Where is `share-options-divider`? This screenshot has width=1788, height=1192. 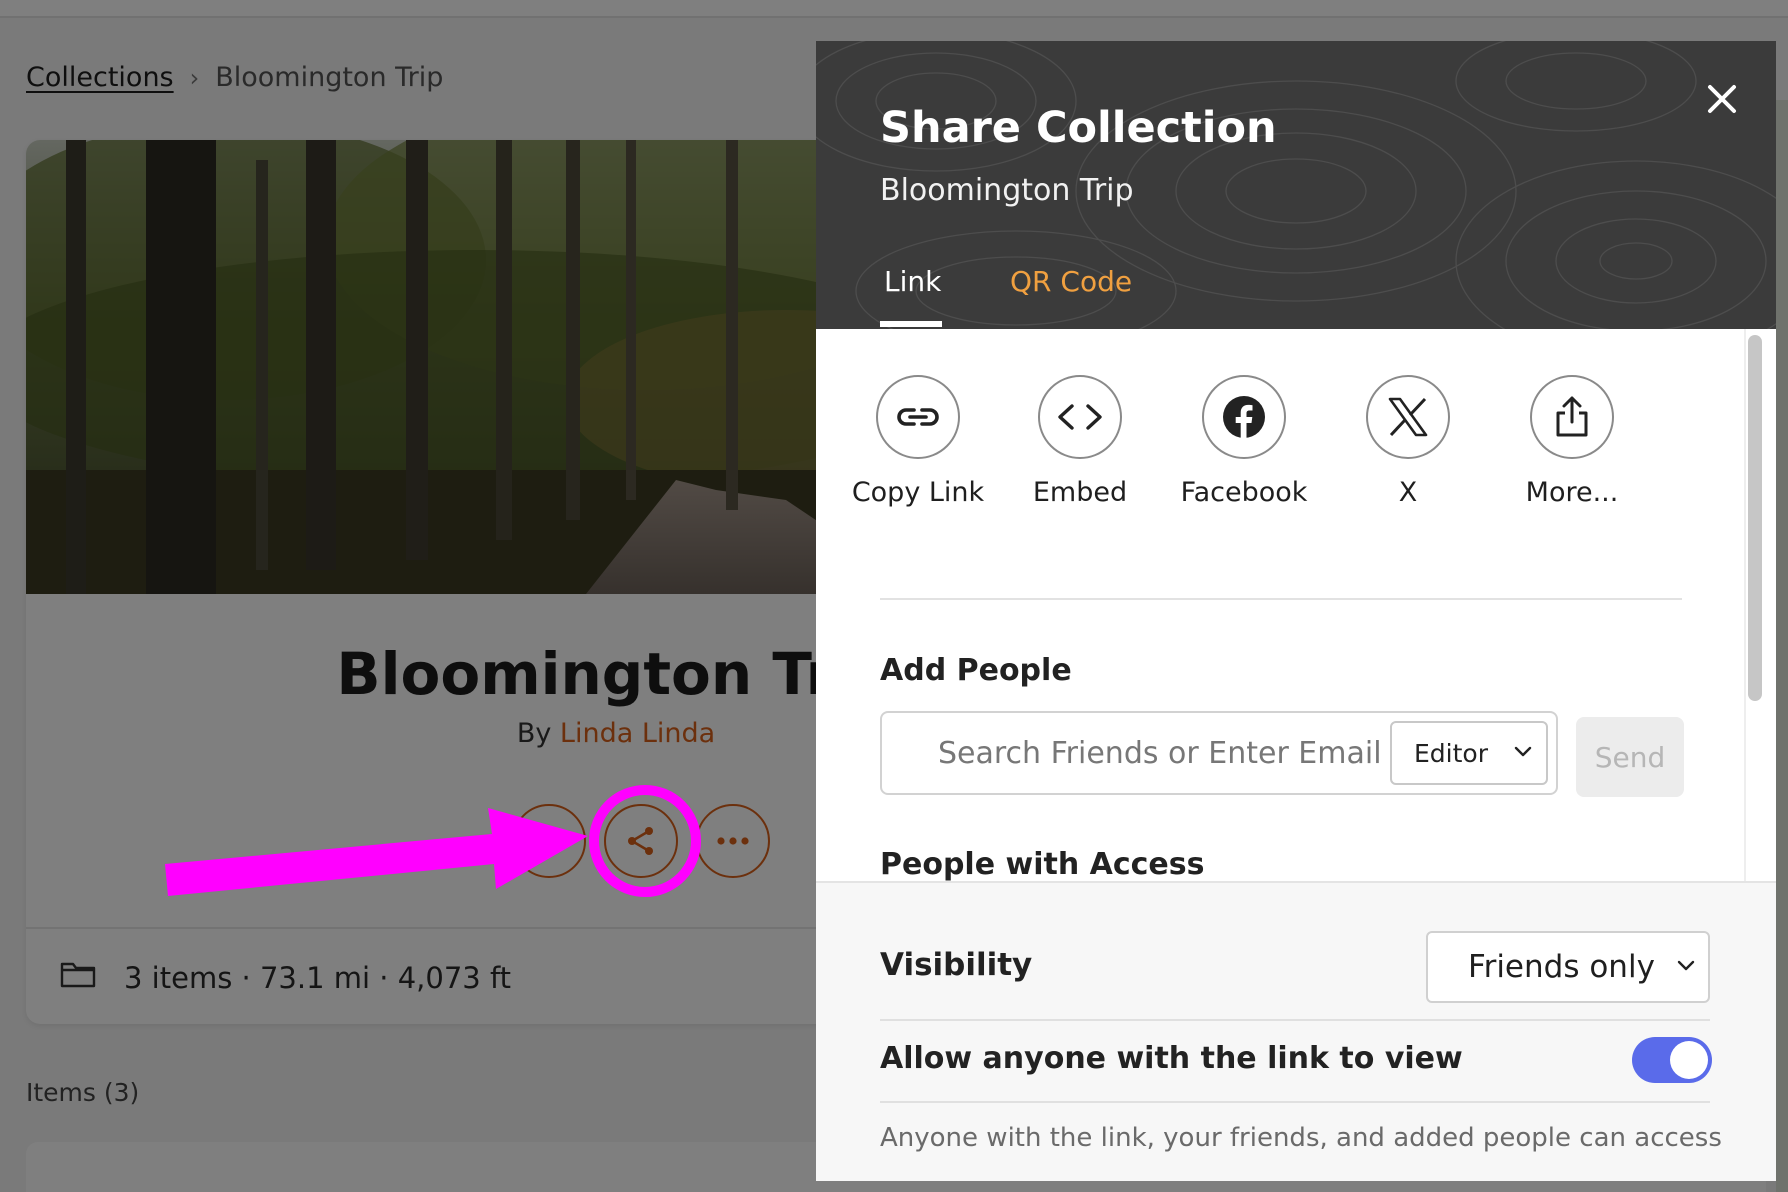 share-options-divider is located at coordinates (1281, 599).